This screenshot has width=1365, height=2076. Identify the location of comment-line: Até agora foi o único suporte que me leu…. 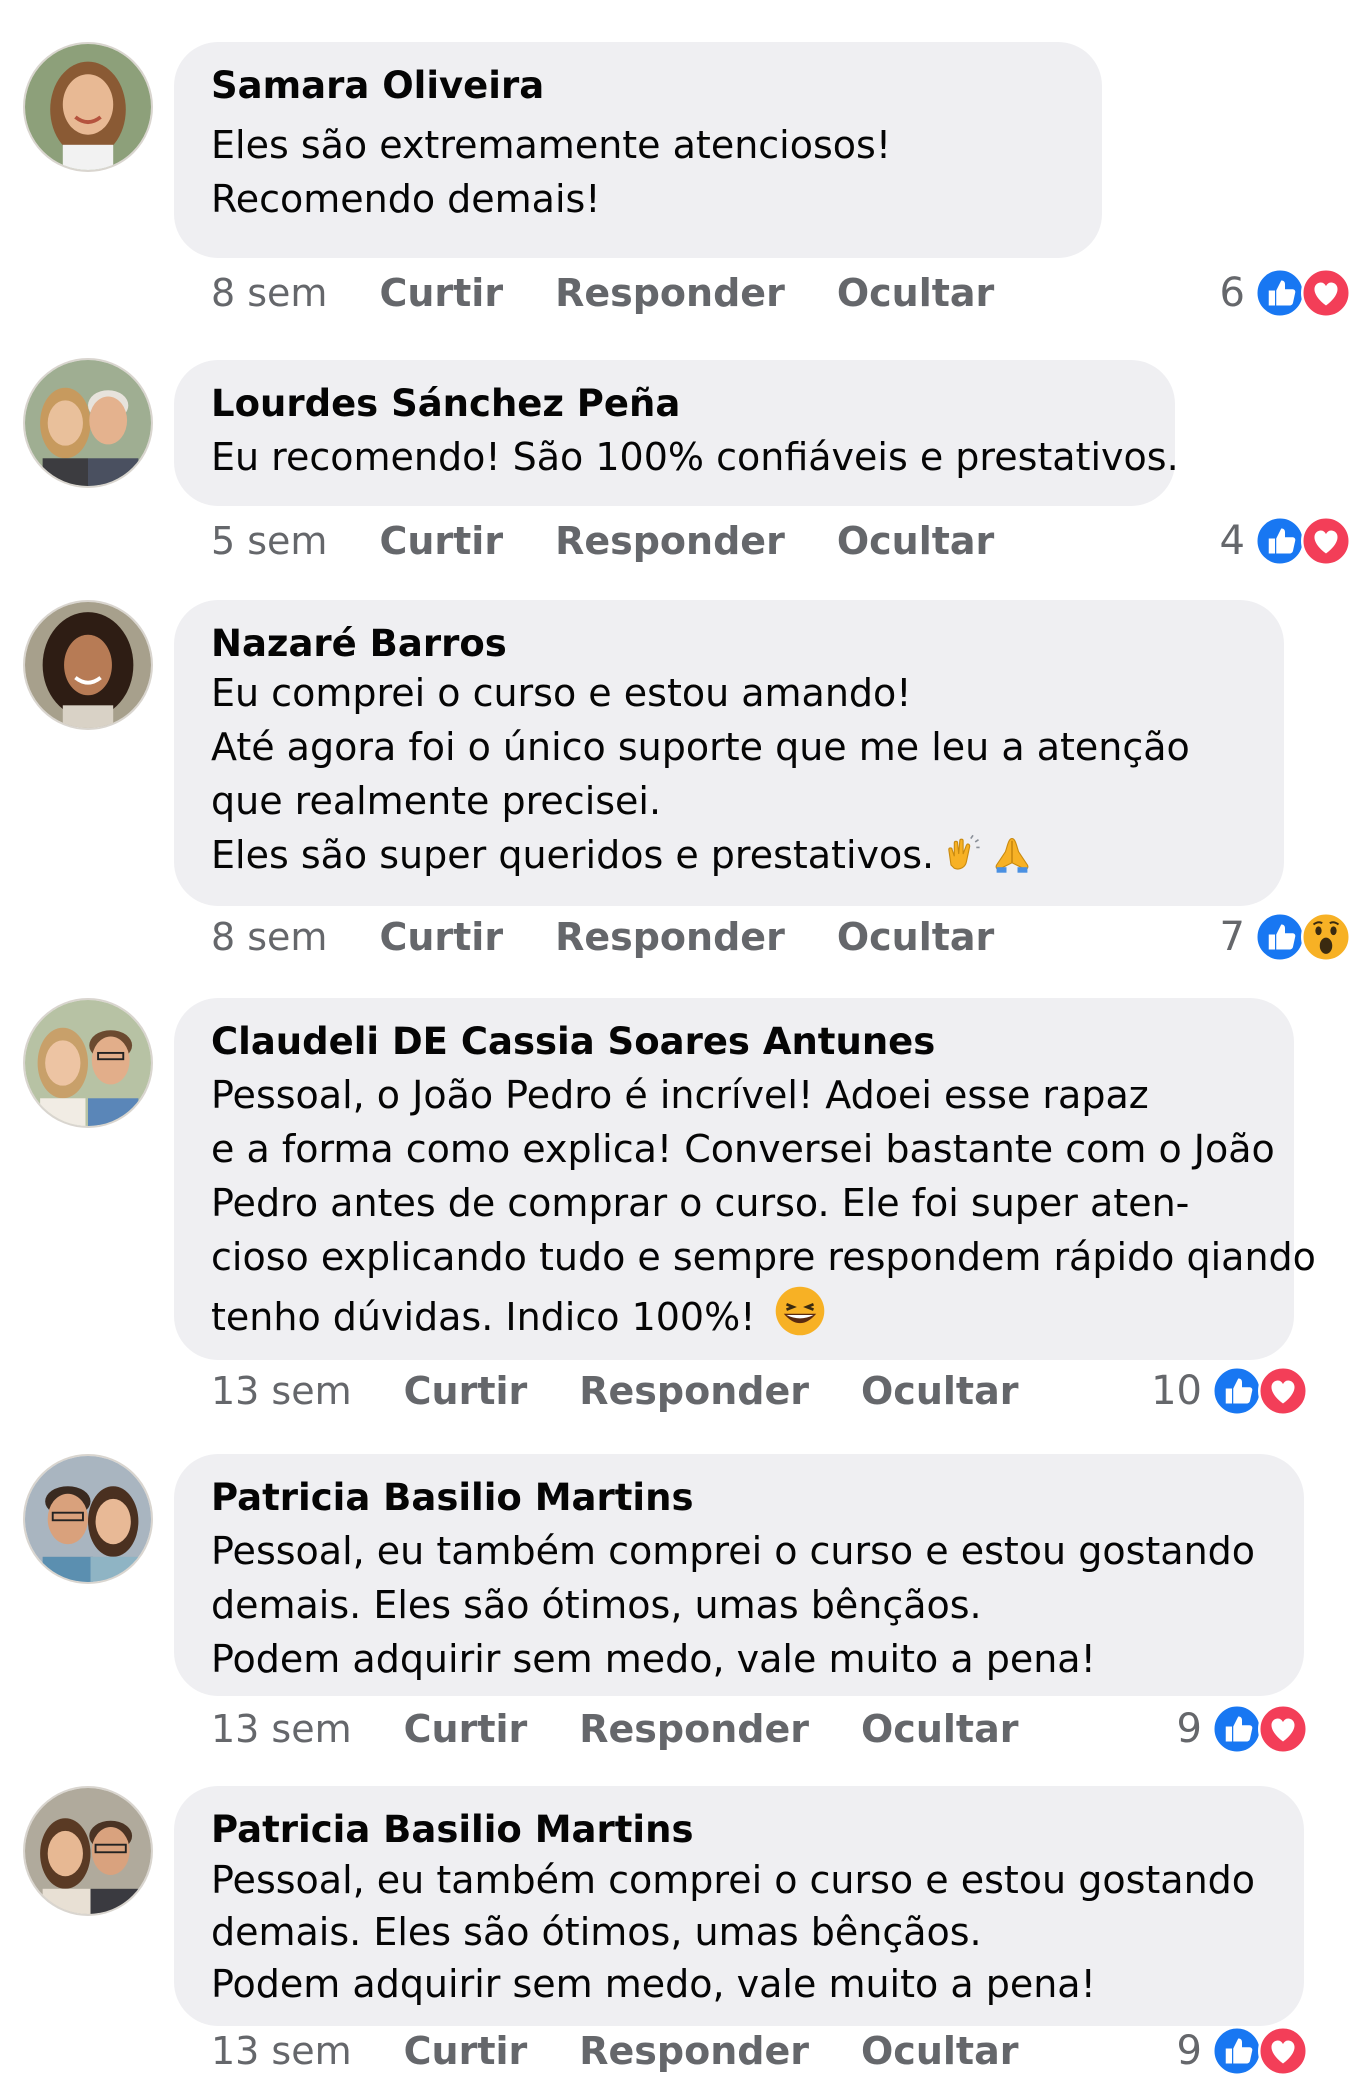
(700, 747).